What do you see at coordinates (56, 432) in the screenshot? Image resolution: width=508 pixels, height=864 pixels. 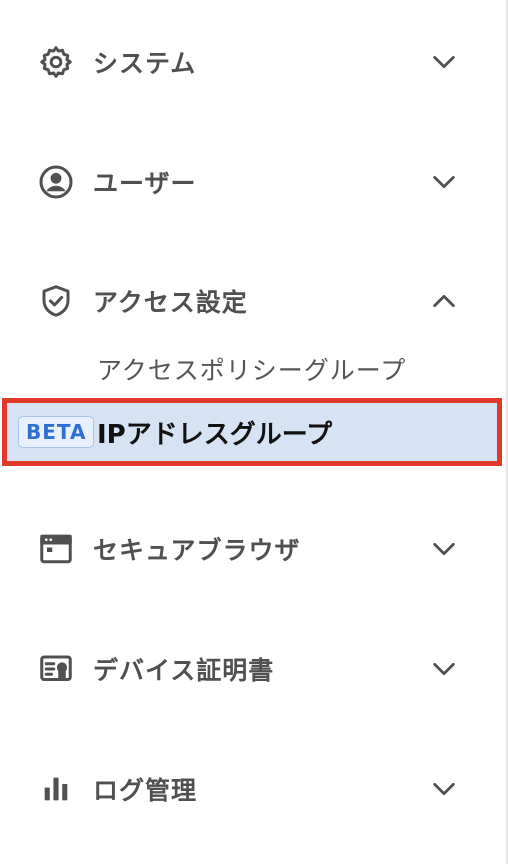 I see `beta-badge: BETA` at bounding box center [56, 432].